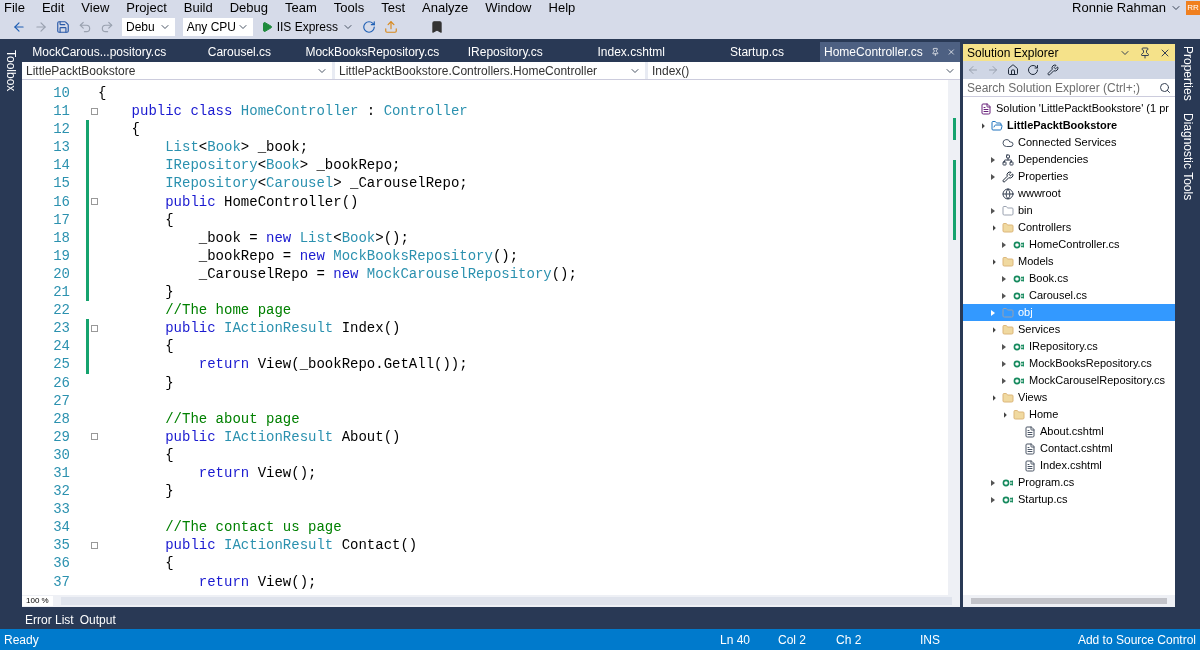 Image resolution: width=1200 pixels, height=650 pixels. I want to click on configuration-dropdown: Debu, so click(148, 27).